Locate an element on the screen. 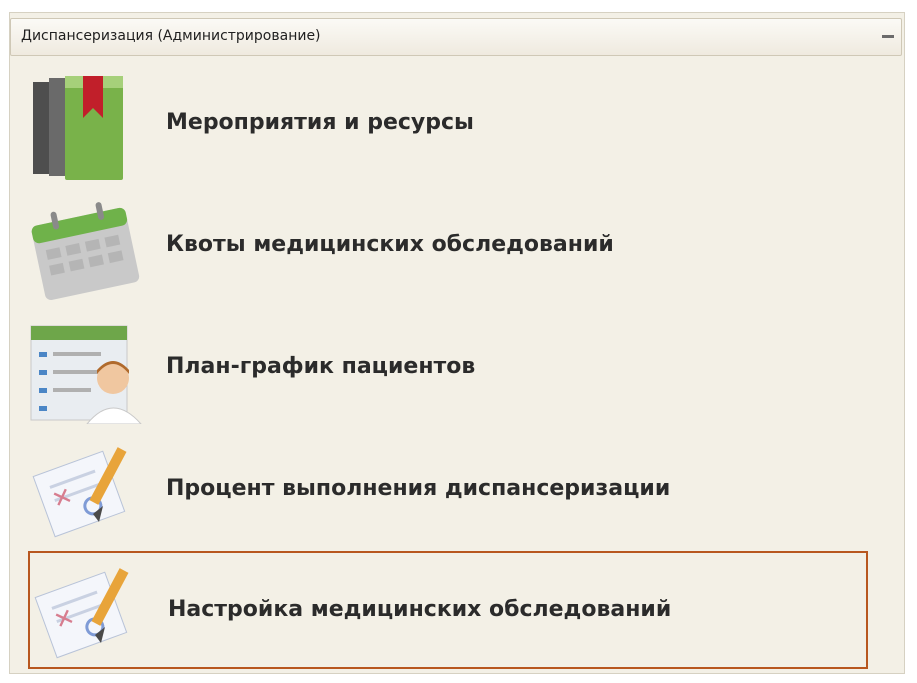 This screenshot has width=917, height=683. menu-item-label: Процент выполнения диспансеризации is located at coordinates (418, 488).